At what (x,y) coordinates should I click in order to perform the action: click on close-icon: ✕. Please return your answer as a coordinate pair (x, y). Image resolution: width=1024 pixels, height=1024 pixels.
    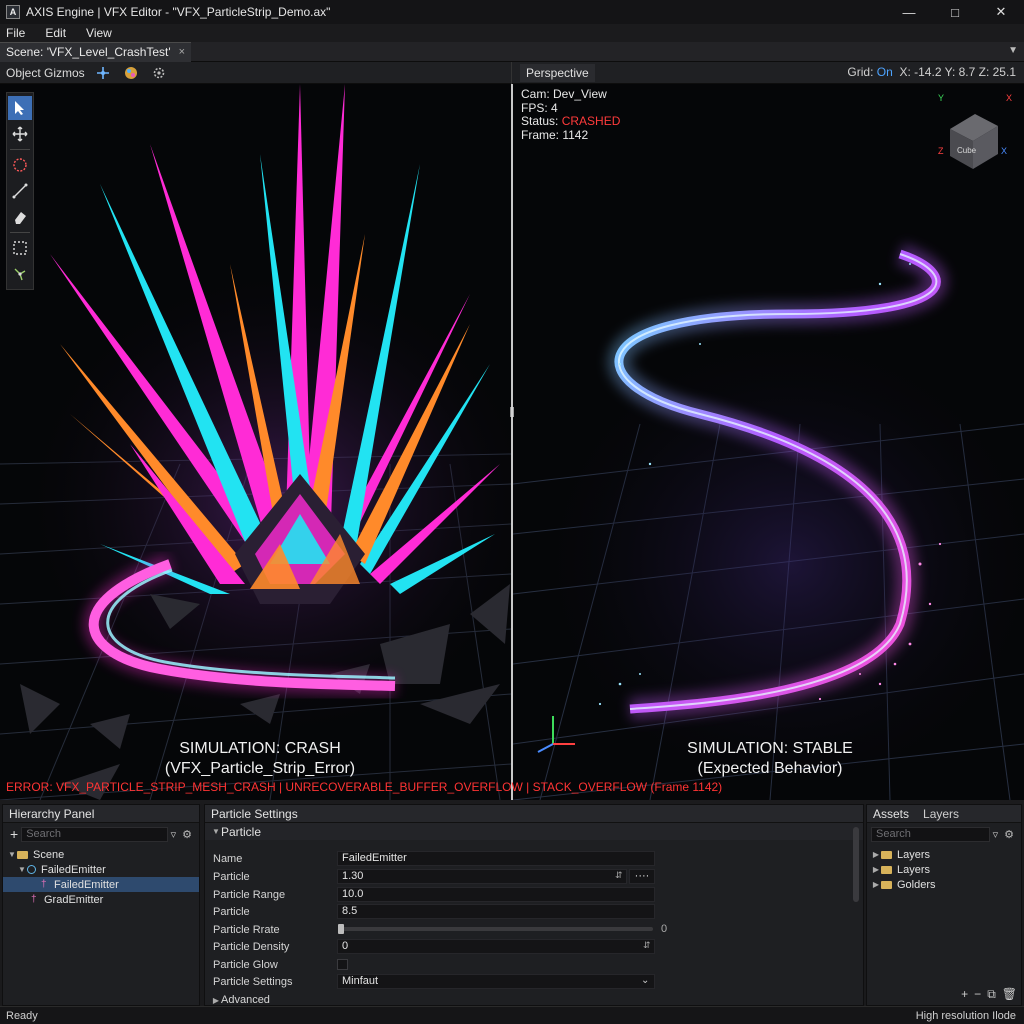
    Looking at the image, I should click on (1001, 12).